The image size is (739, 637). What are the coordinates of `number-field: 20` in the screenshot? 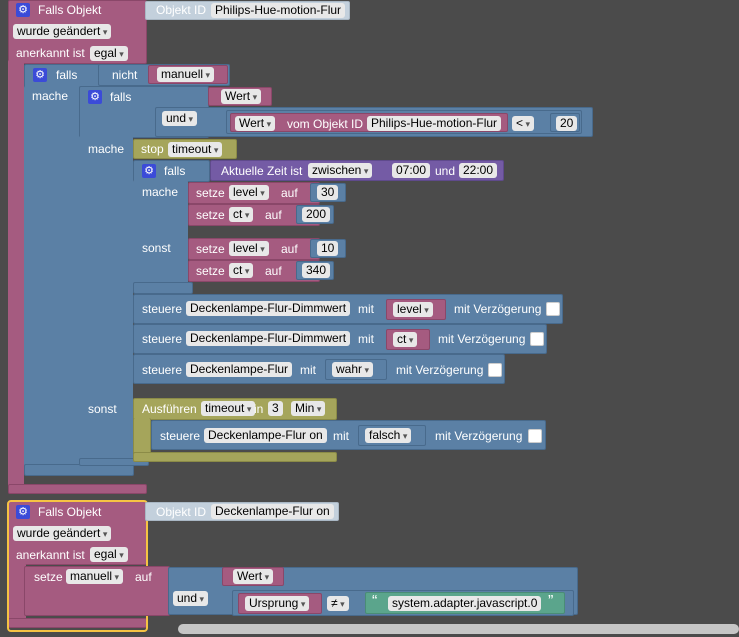 It's located at (567, 123).